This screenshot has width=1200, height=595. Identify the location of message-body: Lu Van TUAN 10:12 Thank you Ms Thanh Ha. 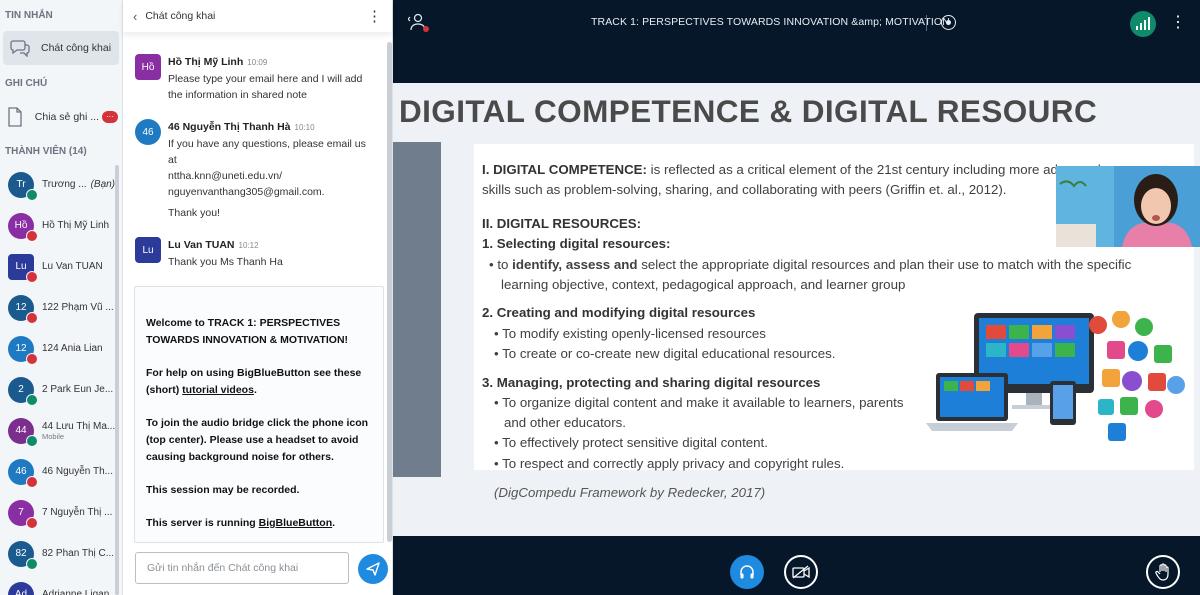
(225, 253).